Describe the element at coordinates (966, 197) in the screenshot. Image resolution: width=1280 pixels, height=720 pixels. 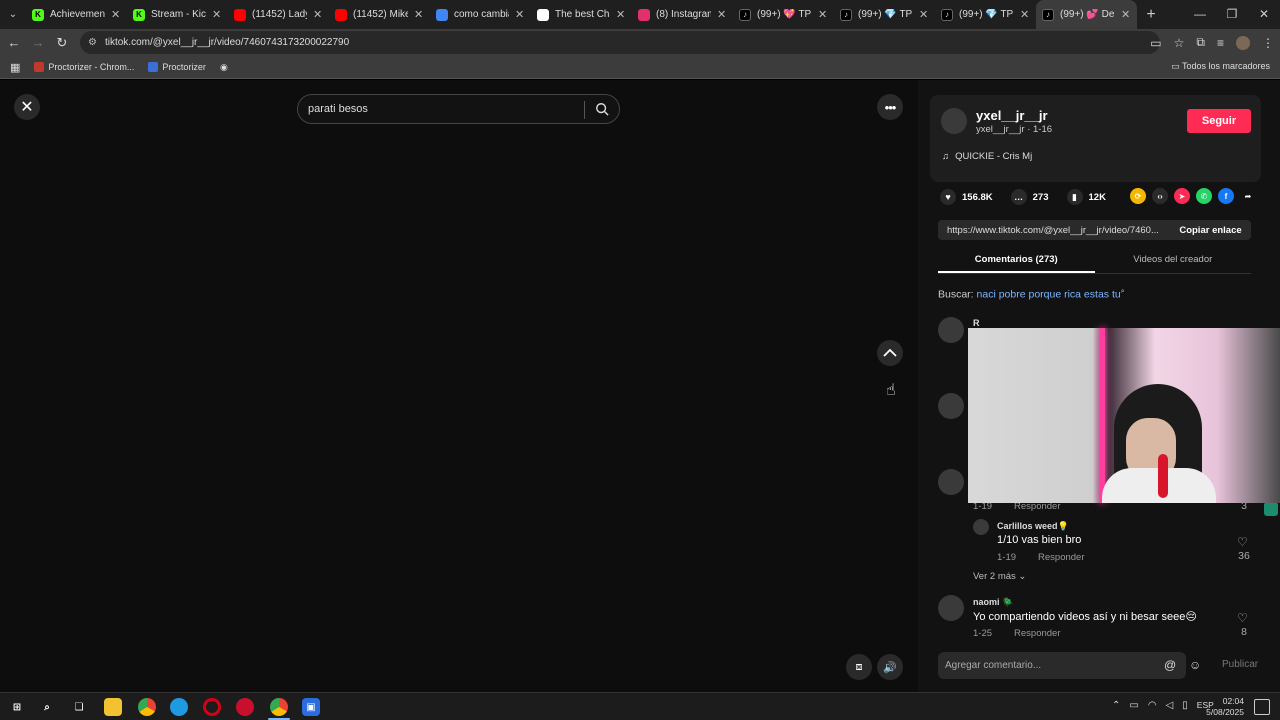
I see `like-stat: ♥ 156.8K` at that location.